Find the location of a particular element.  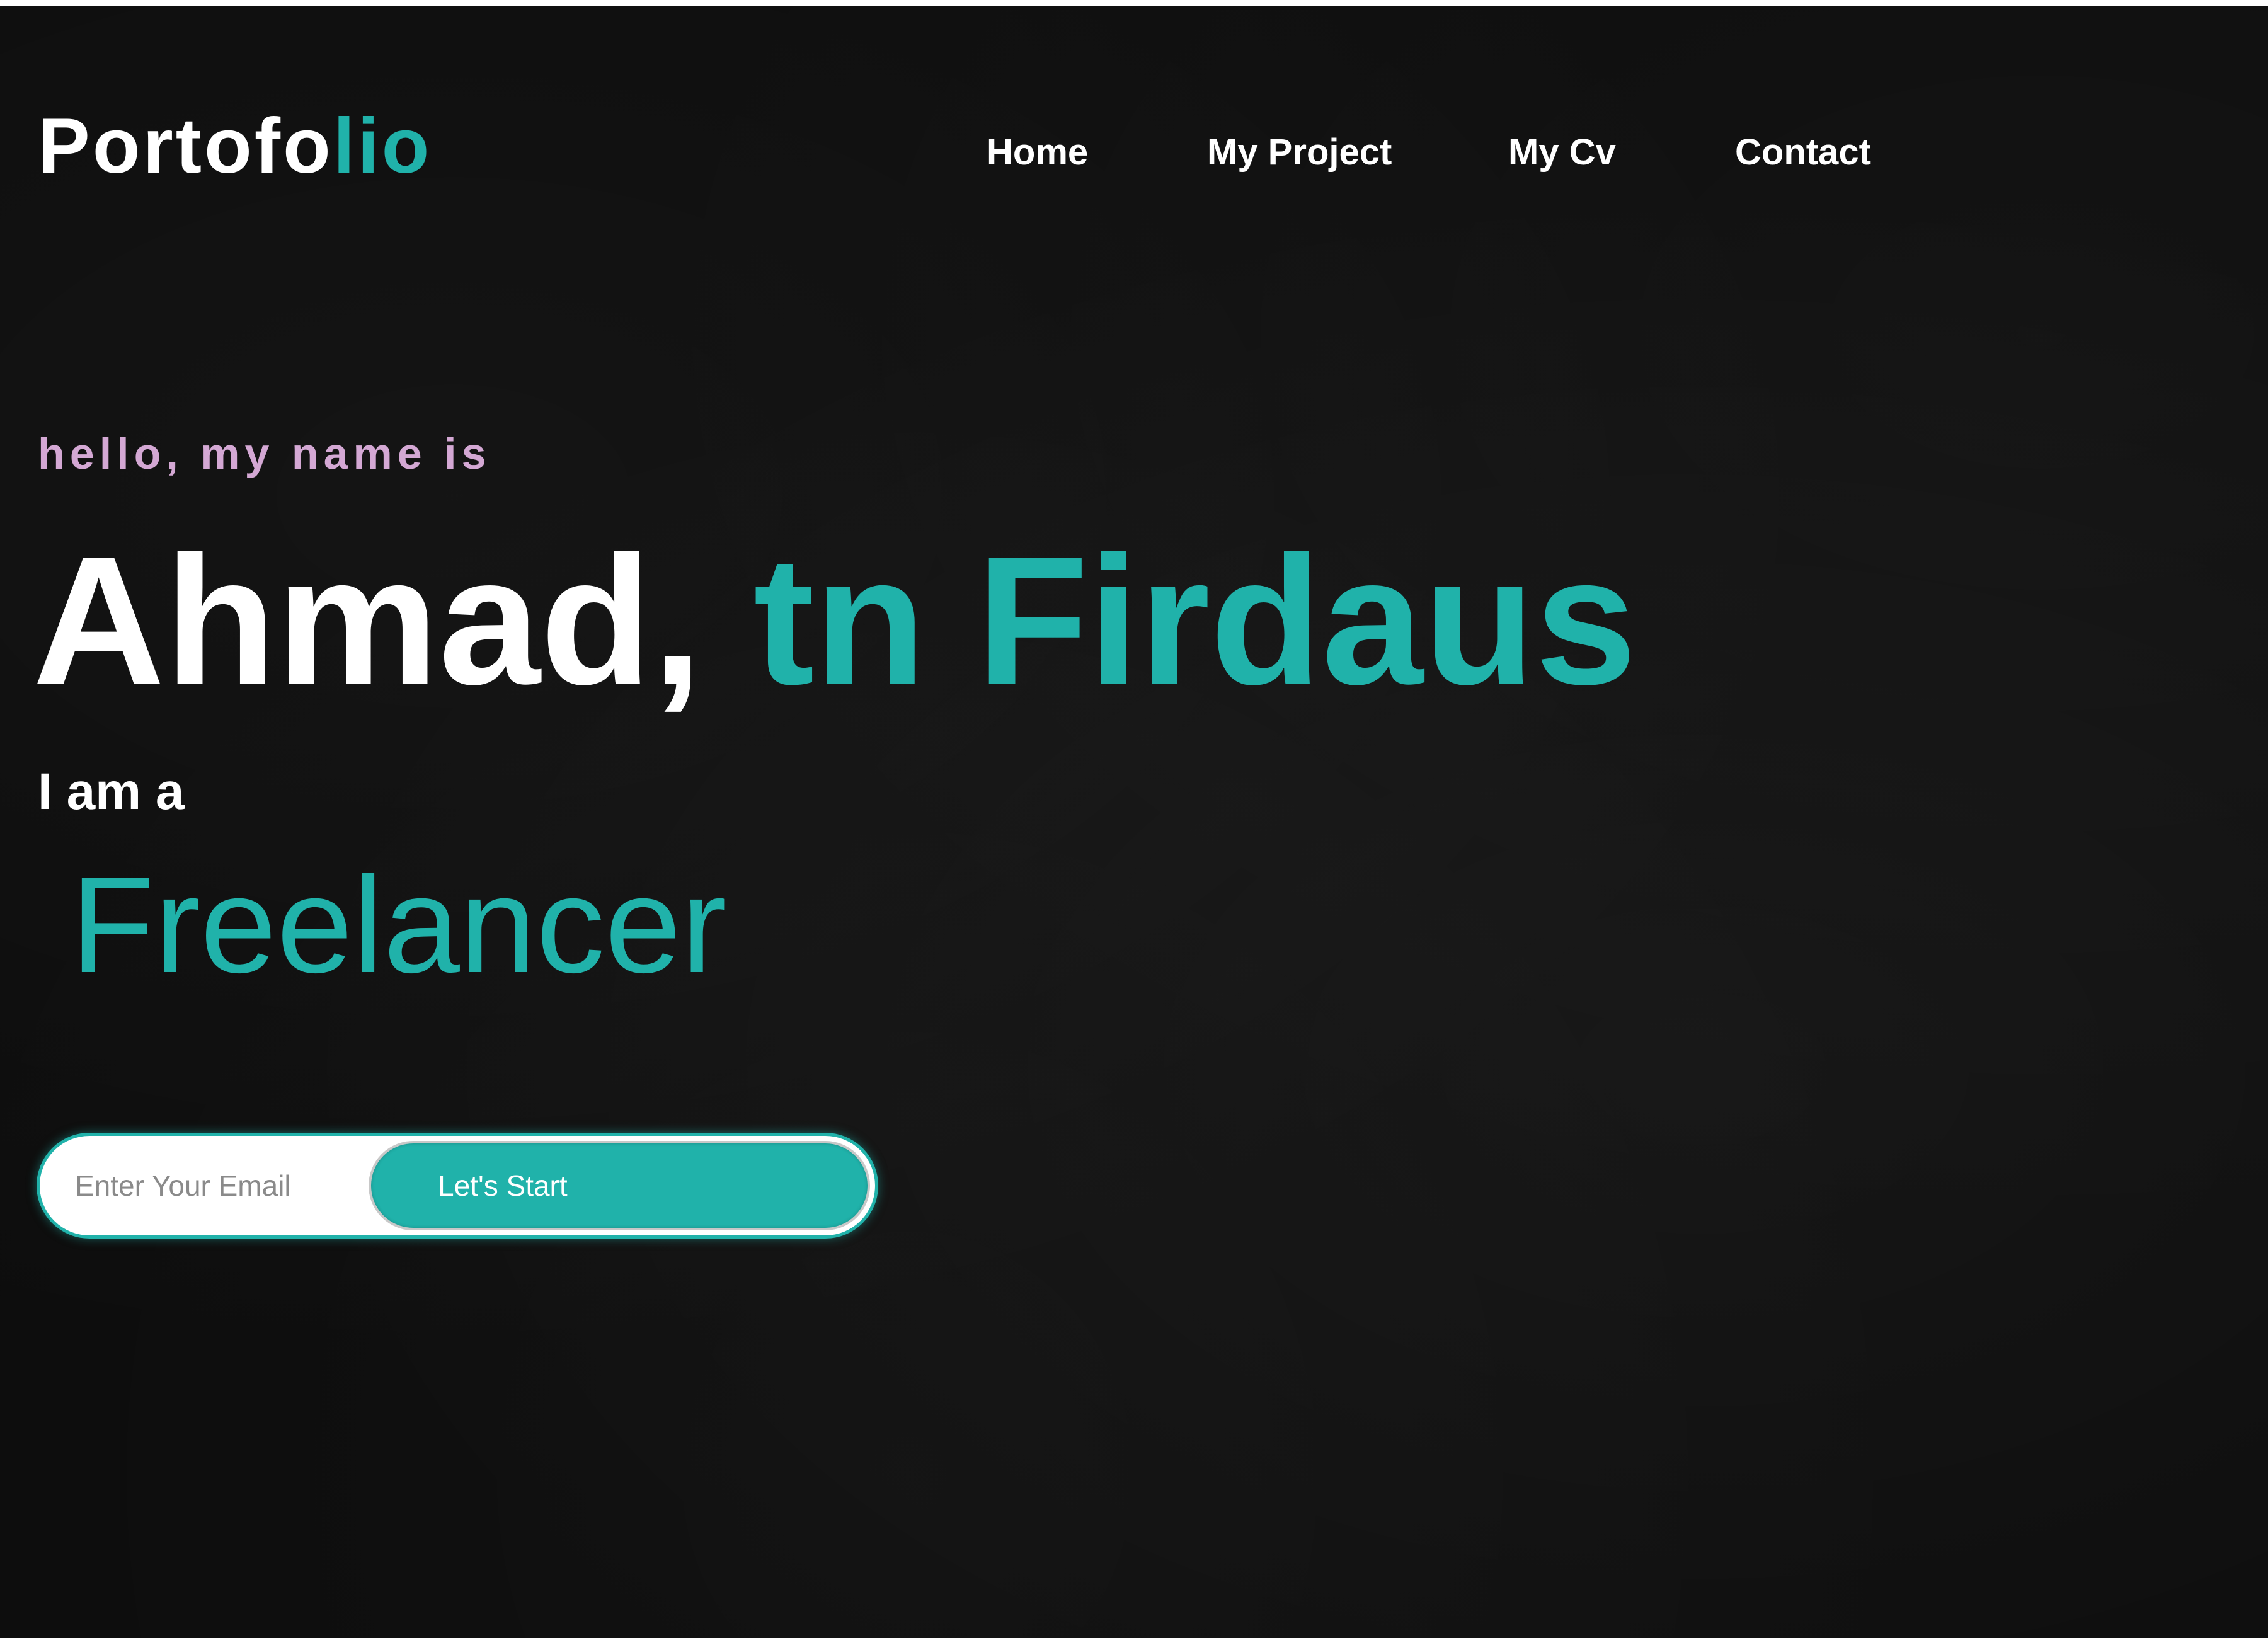

hero-intro: I am a is located at coordinates (111, 791).